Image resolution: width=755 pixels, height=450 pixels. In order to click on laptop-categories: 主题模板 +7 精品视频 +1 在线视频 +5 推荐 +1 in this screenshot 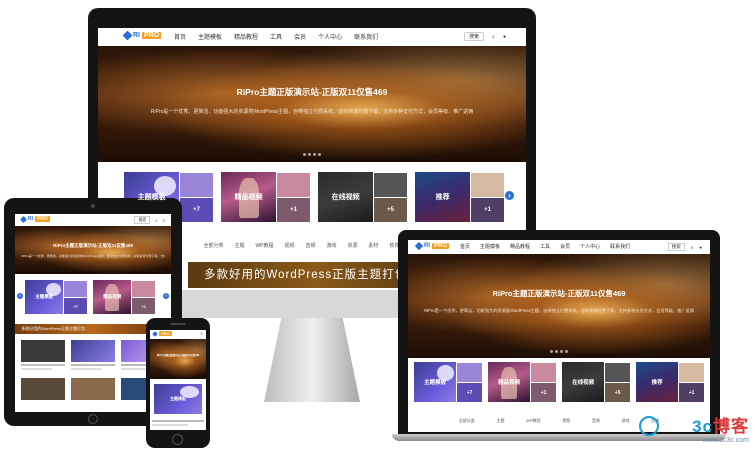, I will do `click(559, 382)`.